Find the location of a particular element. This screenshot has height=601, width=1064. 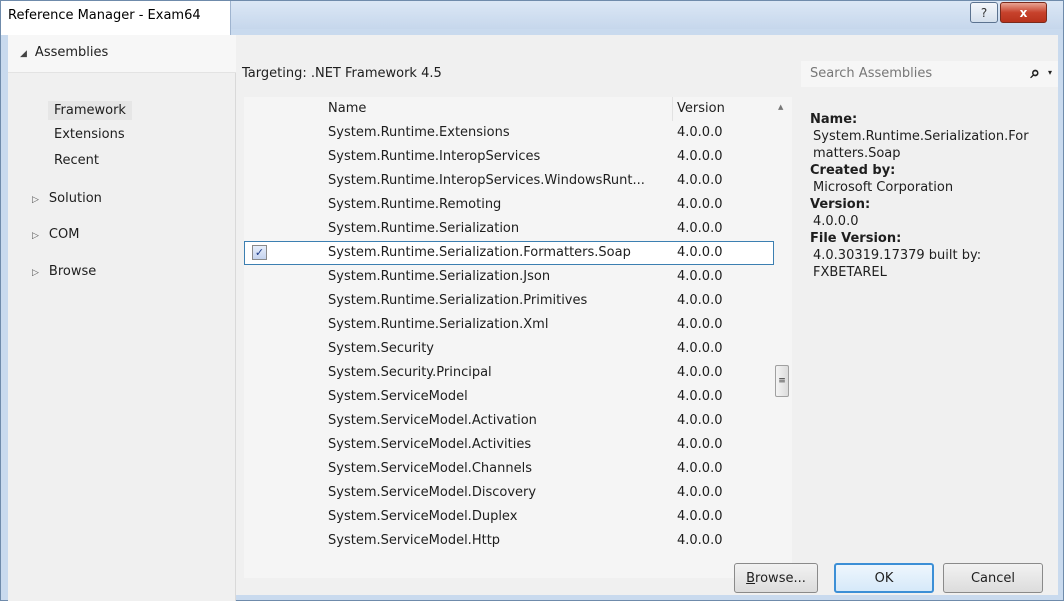

search-input: Search Assemblies ⌕ ▾ is located at coordinates (929, 74).